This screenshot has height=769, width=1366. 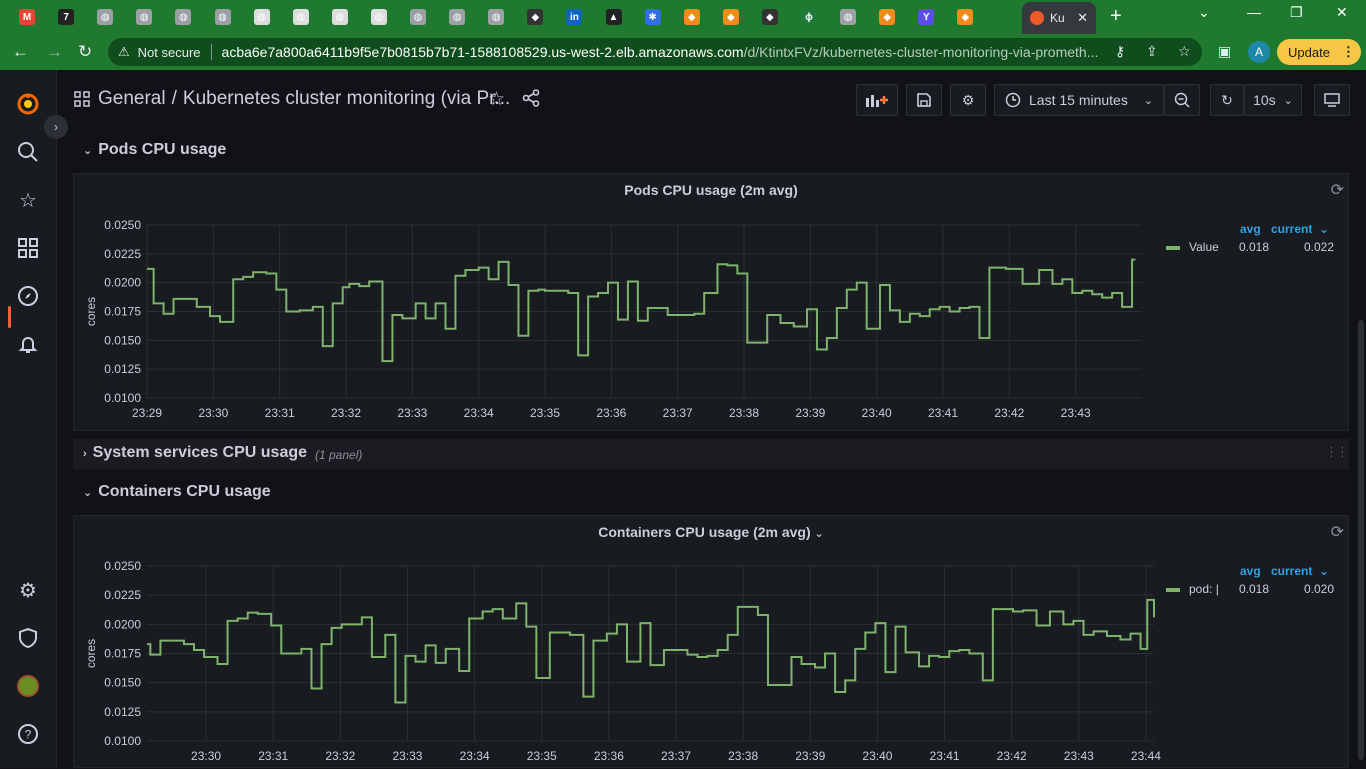 What do you see at coordinates (122, 254) in the screenshot?
I see `y-tick-label: 0.0225` at bounding box center [122, 254].